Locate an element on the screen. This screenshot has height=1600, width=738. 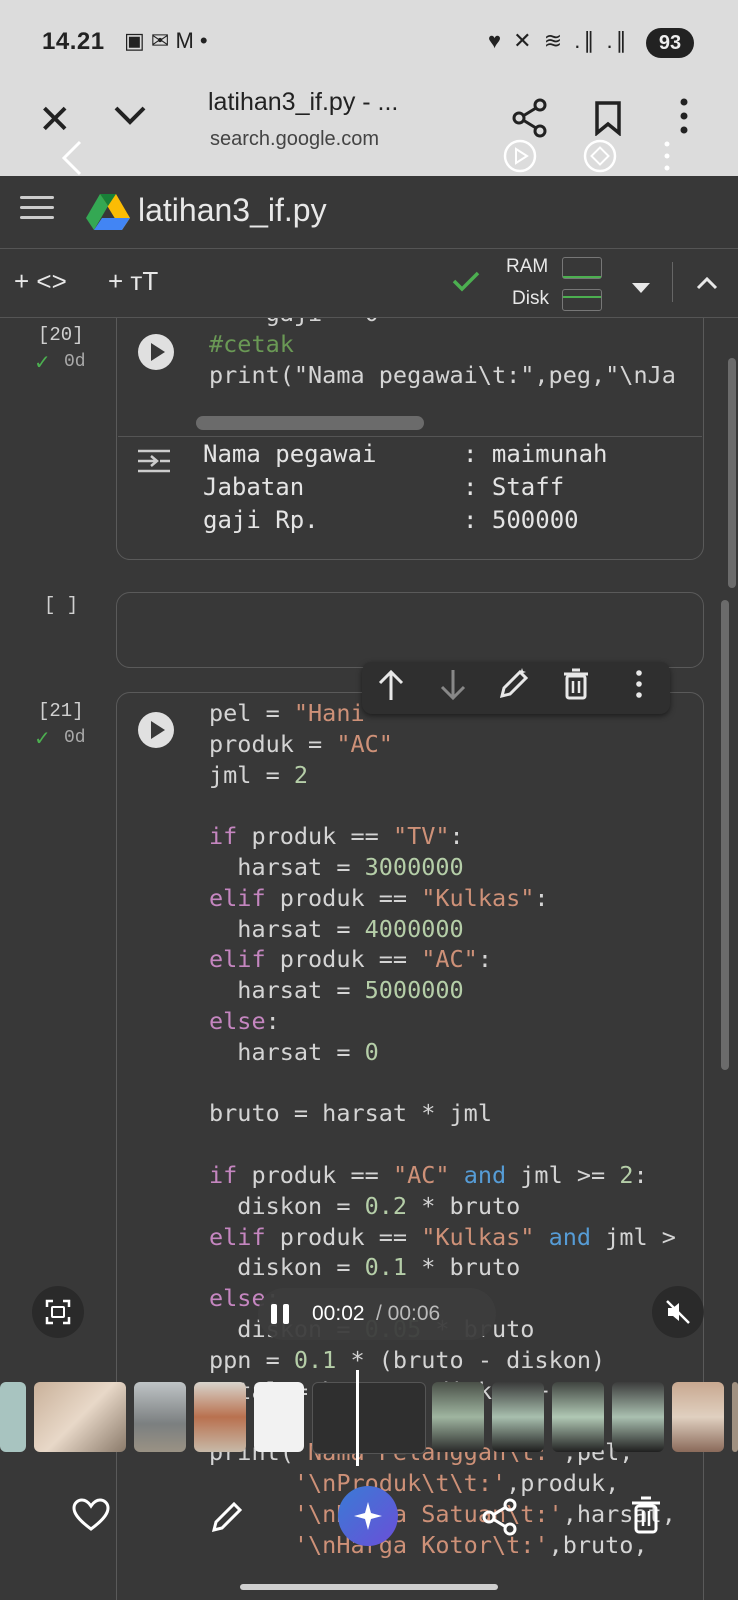
connected-check-icon is located at coordinates (466, 283).